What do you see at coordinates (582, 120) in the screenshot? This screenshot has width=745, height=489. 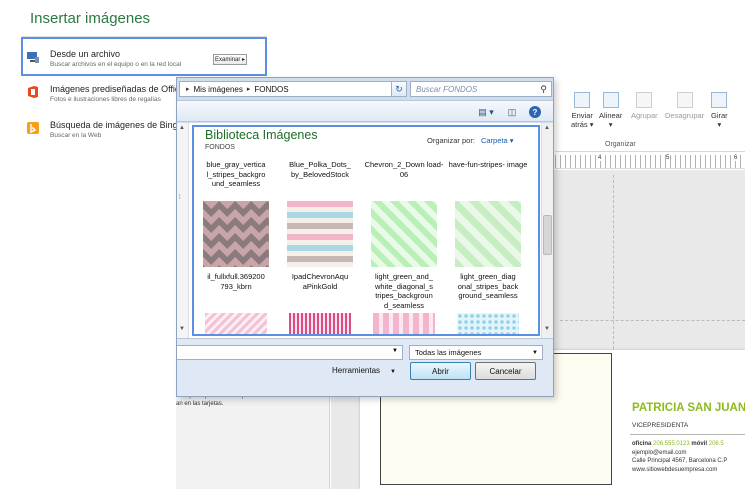 I see `button-label: Enviar atrás ▾` at bounding box center [582, 120].